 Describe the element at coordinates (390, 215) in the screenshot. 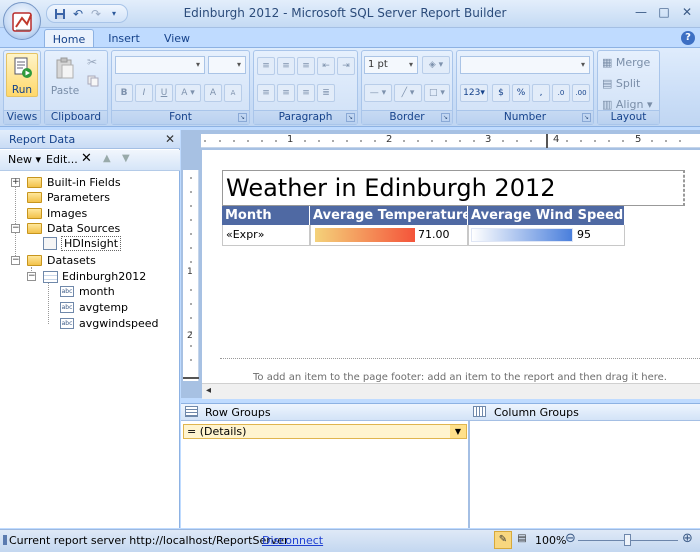

I see `column-header-average-temperature: Average Temperature` at that location.